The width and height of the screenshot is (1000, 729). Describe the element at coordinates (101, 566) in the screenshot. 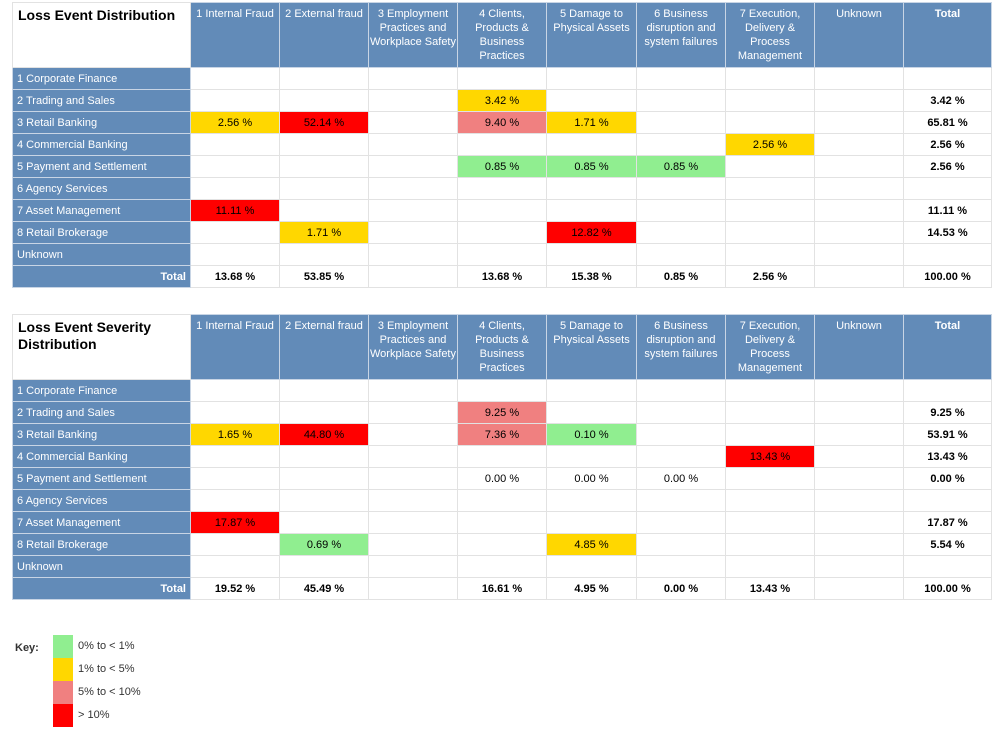

I see `row-header: Unknown` at that location.